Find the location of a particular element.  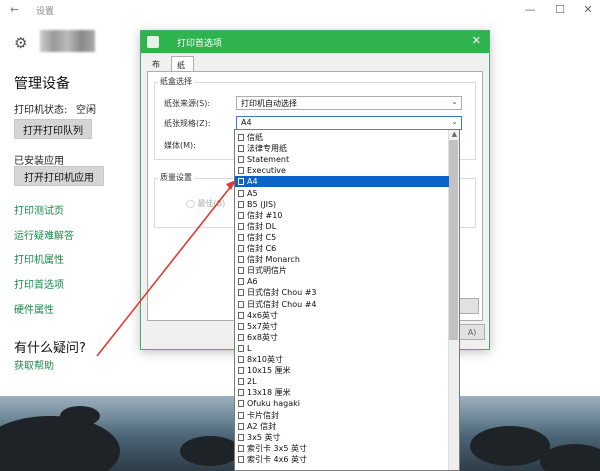

paper-size-option: 信封 #10 is located at coordinates (342, 215).